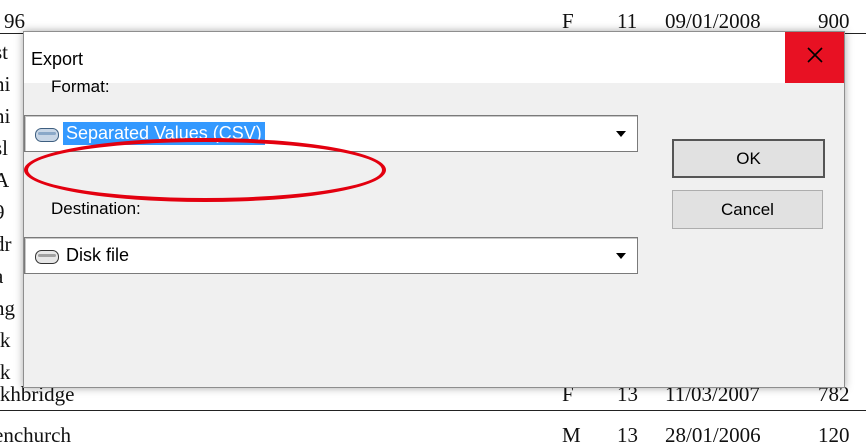 Image resolution: width=866 pixels, height=448 pixels. I want to click on report-cell: sl, so click(4, 148).